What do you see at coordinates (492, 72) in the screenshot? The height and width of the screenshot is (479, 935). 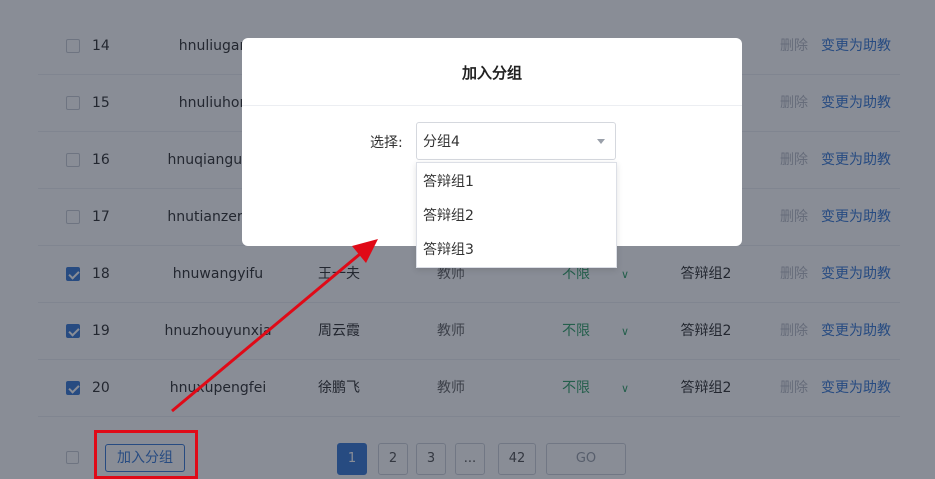 I see `dialog-title: 加入分组` at bounding box center [492, 72].